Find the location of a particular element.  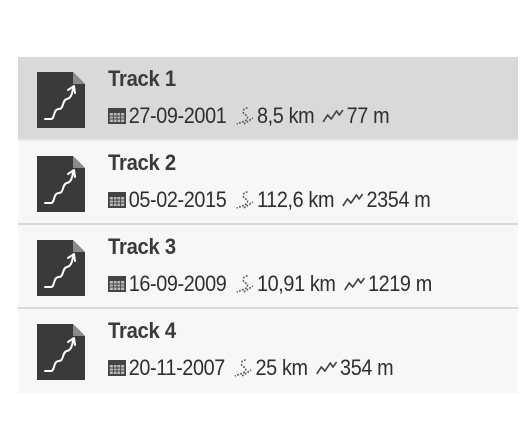

track-distance: 8,5 km is located at coordinates (285, 115).